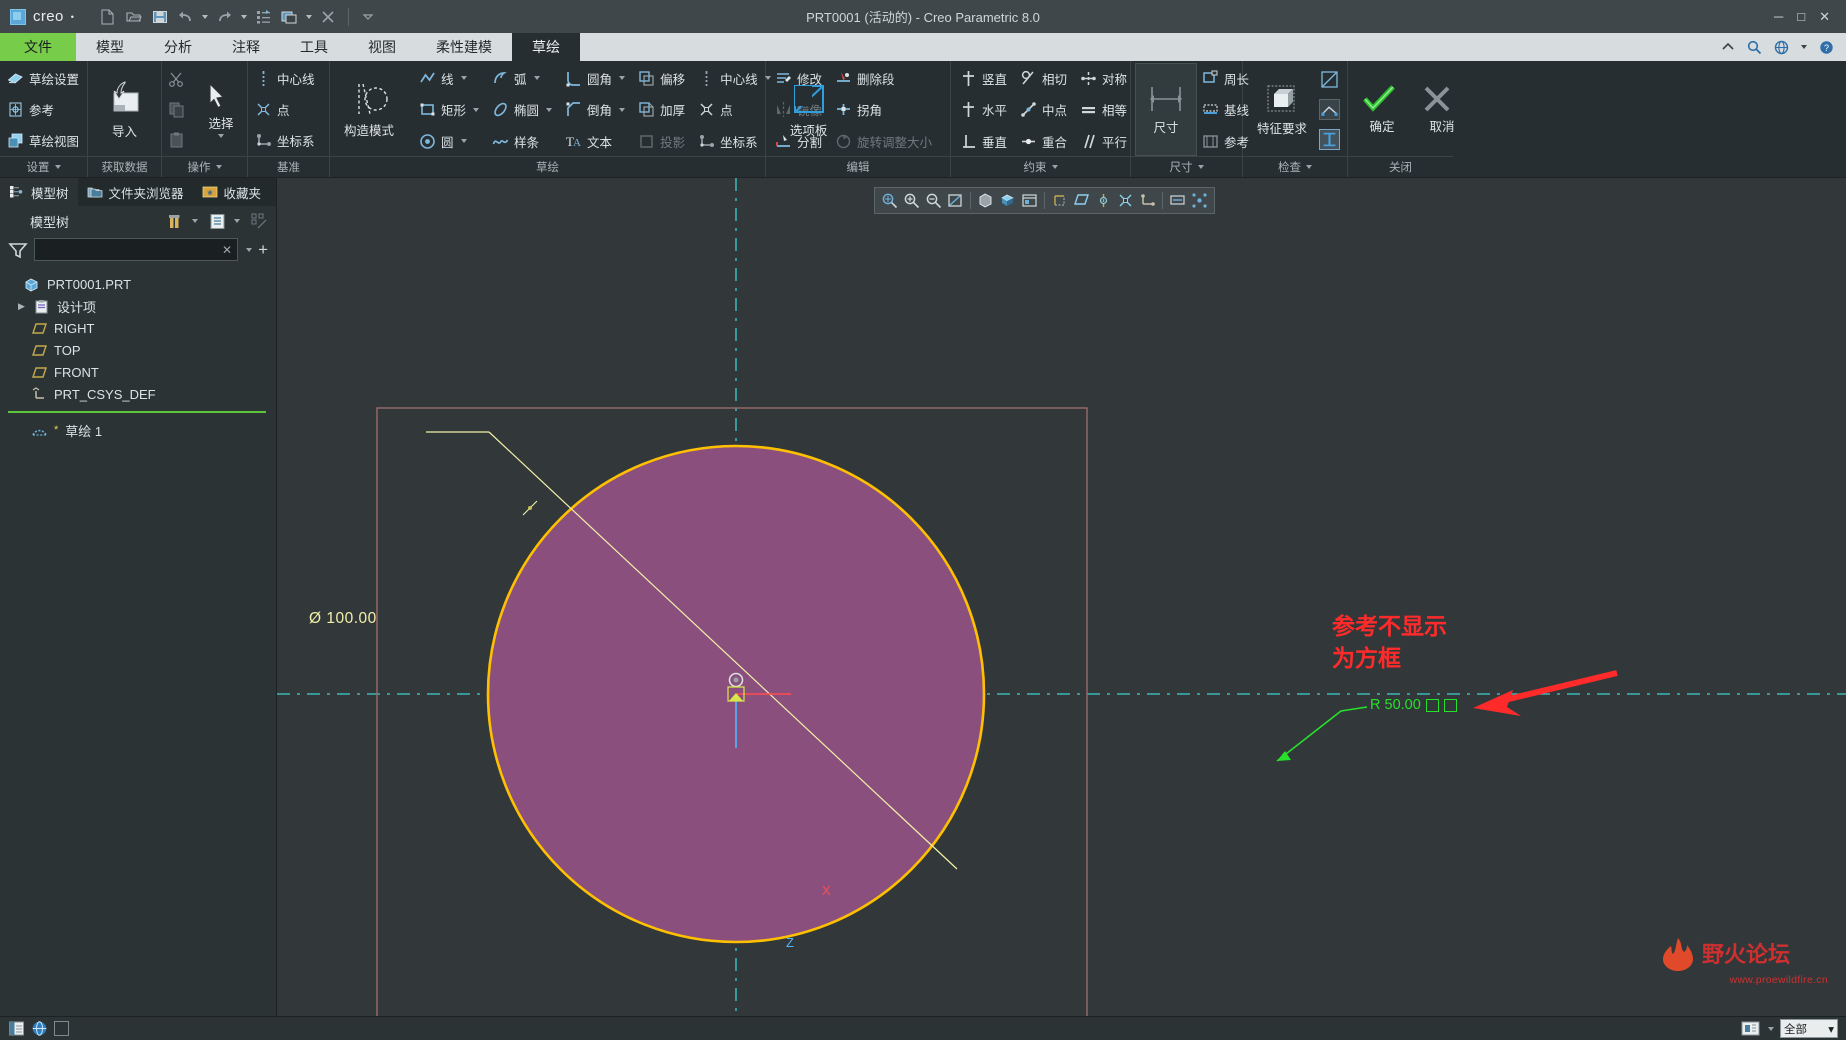 This screenshot has width=1846, height=1040. Describe the element at coordinates (523, 141) in the screenshot. I see `spline-button: 样条` at that location.